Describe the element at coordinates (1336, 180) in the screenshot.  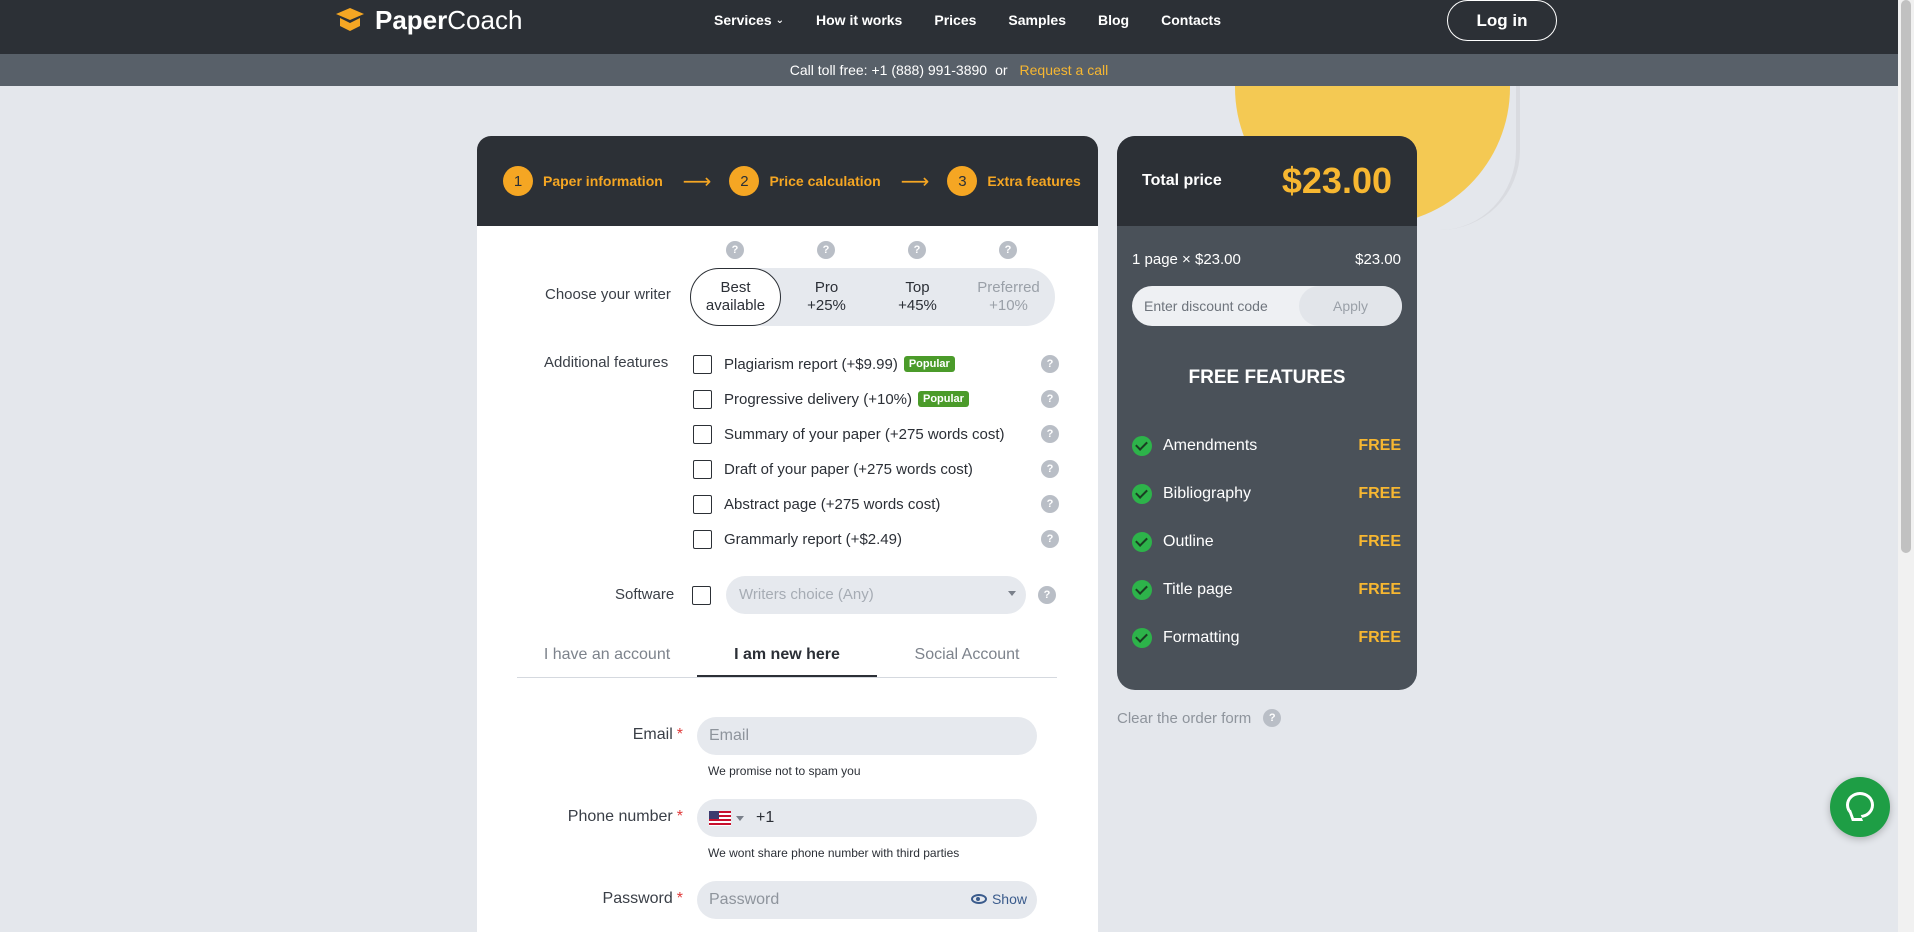
I see `total-price-value: $23.00` at that location.